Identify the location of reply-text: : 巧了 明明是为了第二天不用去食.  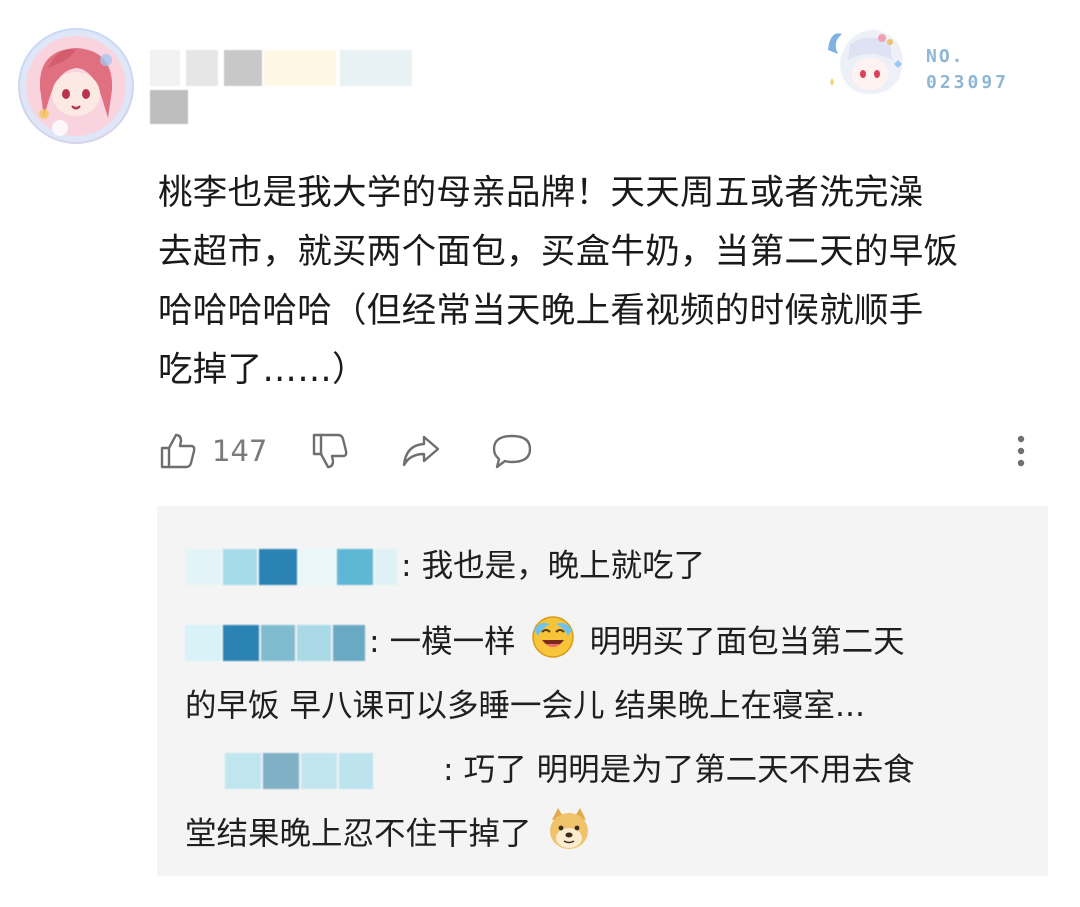
(679, 770).